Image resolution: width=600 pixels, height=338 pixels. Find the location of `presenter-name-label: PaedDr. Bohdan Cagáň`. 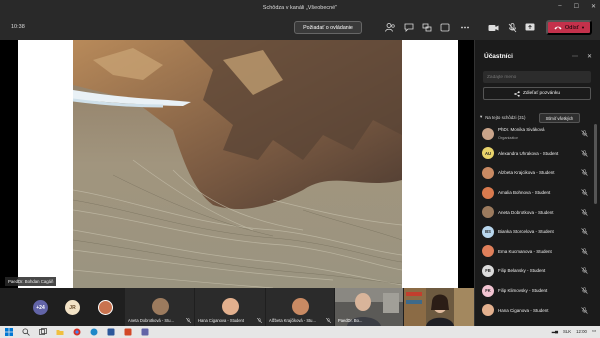

presenter-name-label: PaedDr. Bohdan Cagáň is located at coordinates (31, 281).